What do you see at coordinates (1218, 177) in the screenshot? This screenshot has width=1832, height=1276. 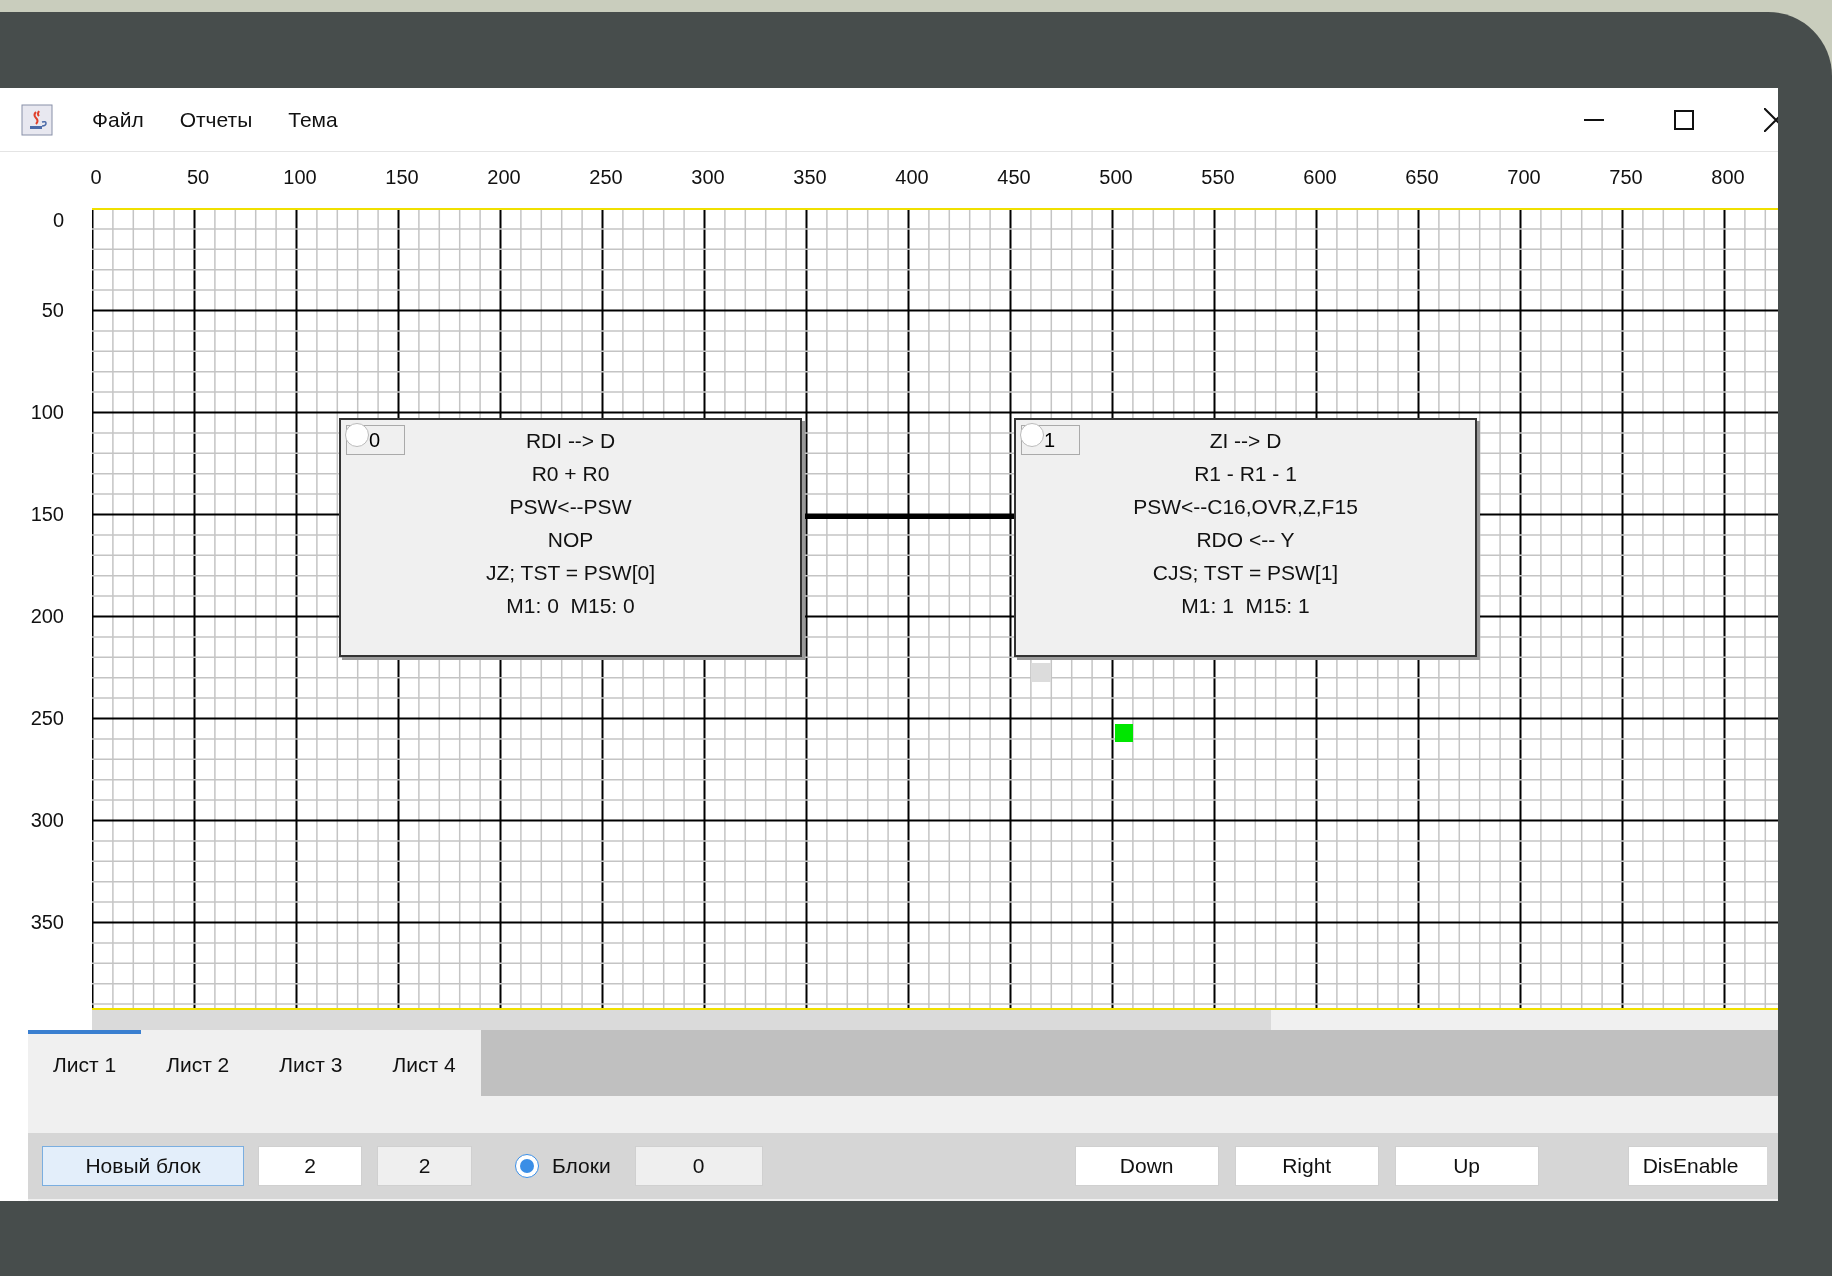 I see `ruler-label: 550` at bounding box center [1218, 177].